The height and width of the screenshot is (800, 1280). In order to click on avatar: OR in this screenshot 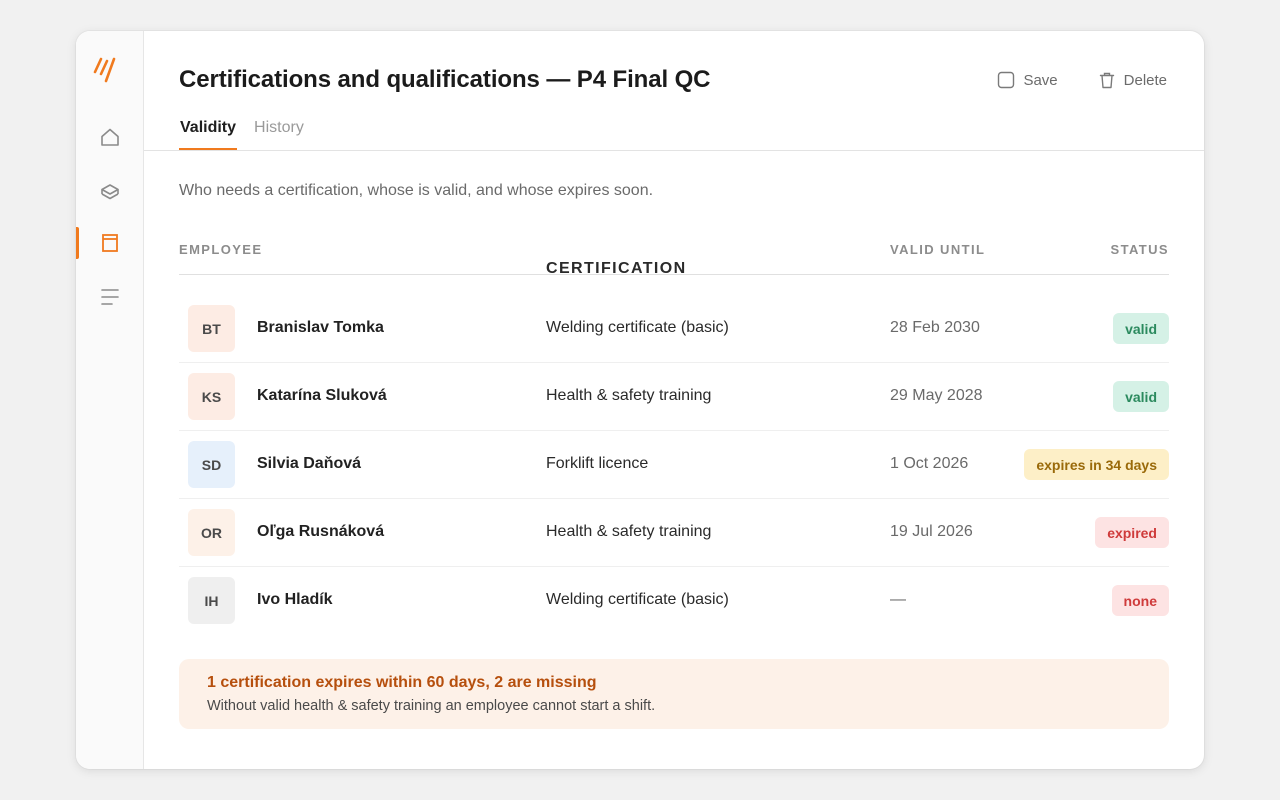, I will do `click(211, 532)`.